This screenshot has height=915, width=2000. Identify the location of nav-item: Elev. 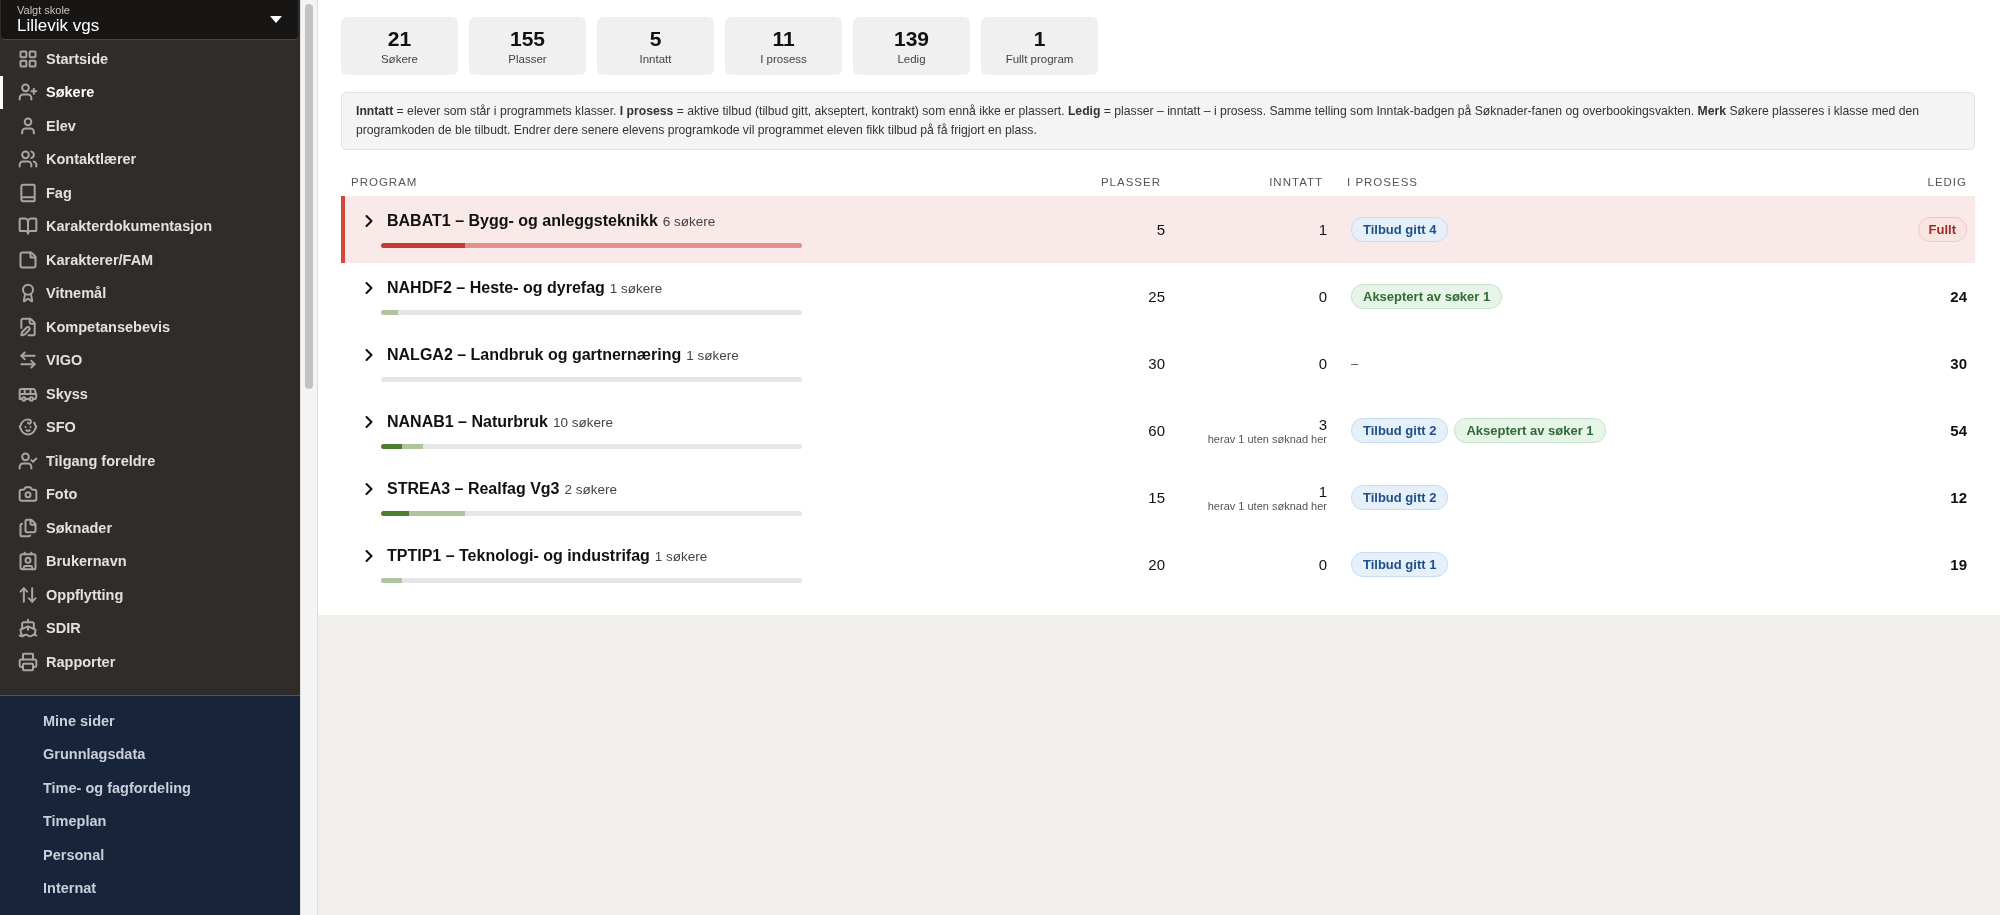
(150, 126).